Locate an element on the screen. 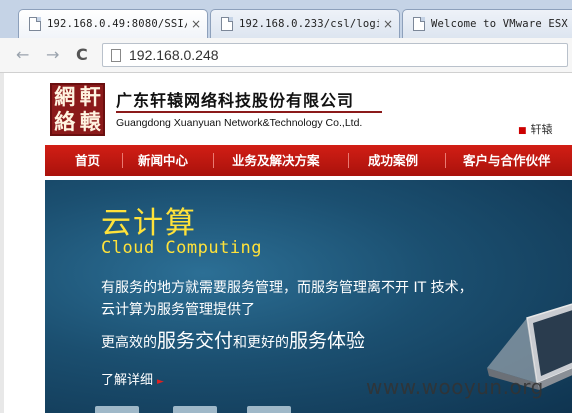 The height and width of the screenshot is (413, 572). watermark: www.wooyun.org is located at coordinates (455, 387).